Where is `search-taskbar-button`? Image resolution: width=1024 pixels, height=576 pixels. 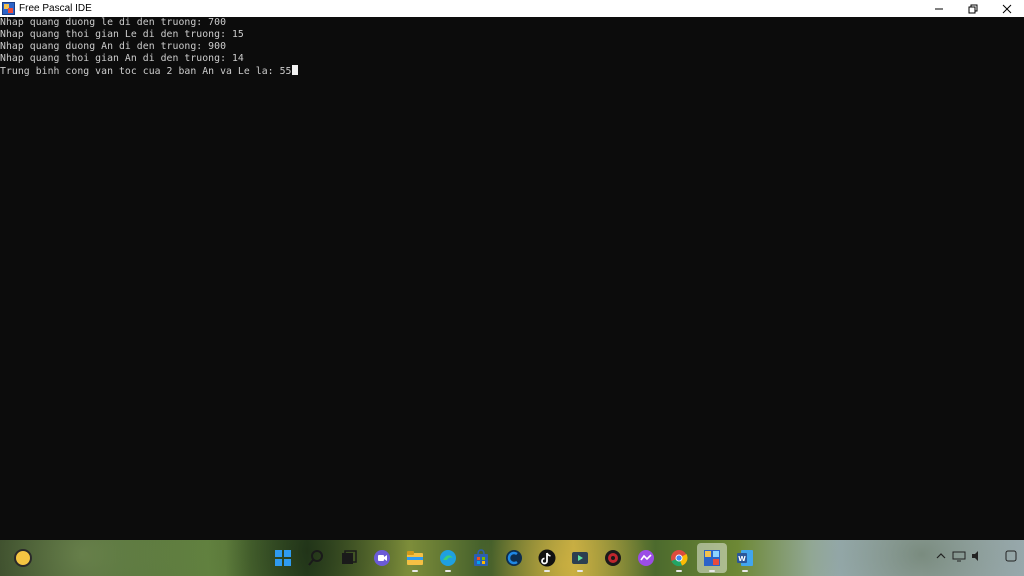
search-taskbar-button is located at coordinates (316, 558).